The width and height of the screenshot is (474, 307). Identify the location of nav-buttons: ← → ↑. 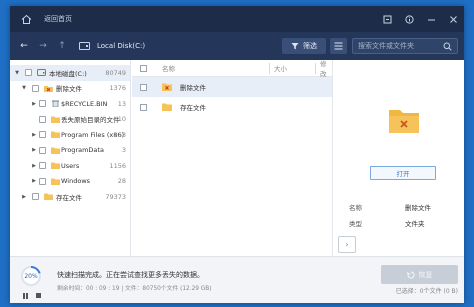
(43, 46).